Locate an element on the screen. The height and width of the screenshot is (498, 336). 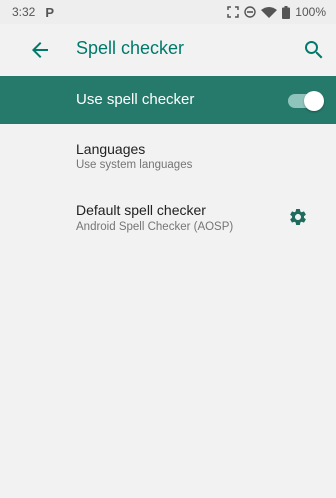
switch-thumb is located at coordinates (314, 101).